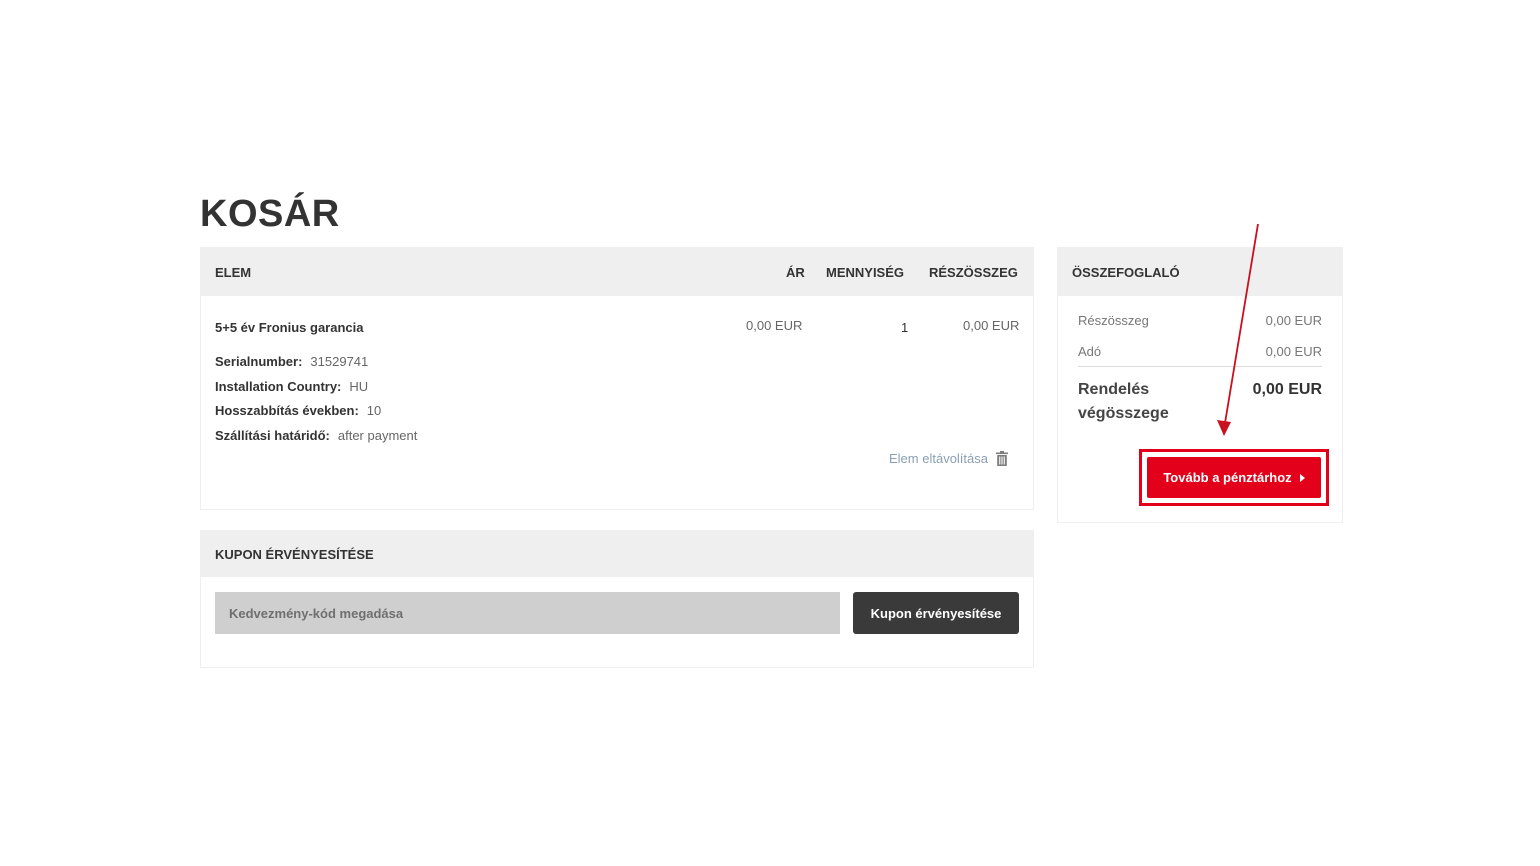 This screenshot has height=866, width=1540. I want to click on attribute-label: Hosszabbítás években:, so click(287, 410).